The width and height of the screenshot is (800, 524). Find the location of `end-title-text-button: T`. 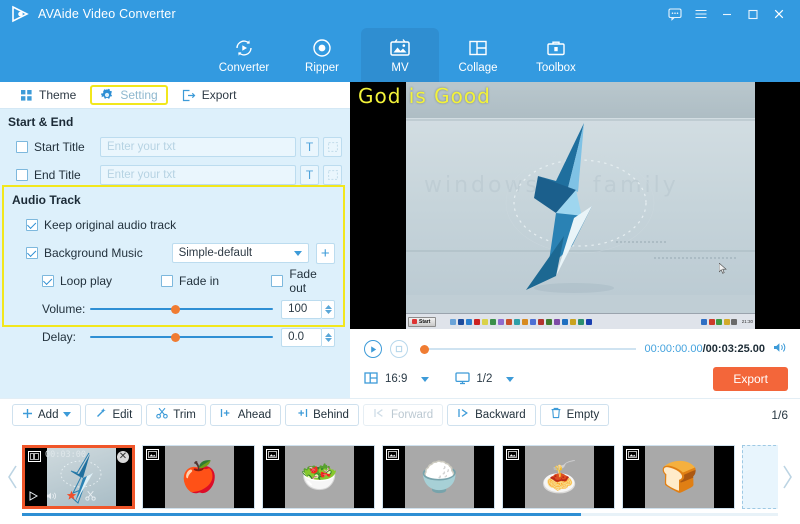

end-title-text-button: T is located at coordinates (309, 175).